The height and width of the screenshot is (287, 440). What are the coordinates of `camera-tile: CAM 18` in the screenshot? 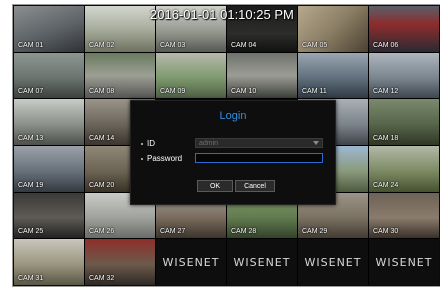 It's located at (404, 122).